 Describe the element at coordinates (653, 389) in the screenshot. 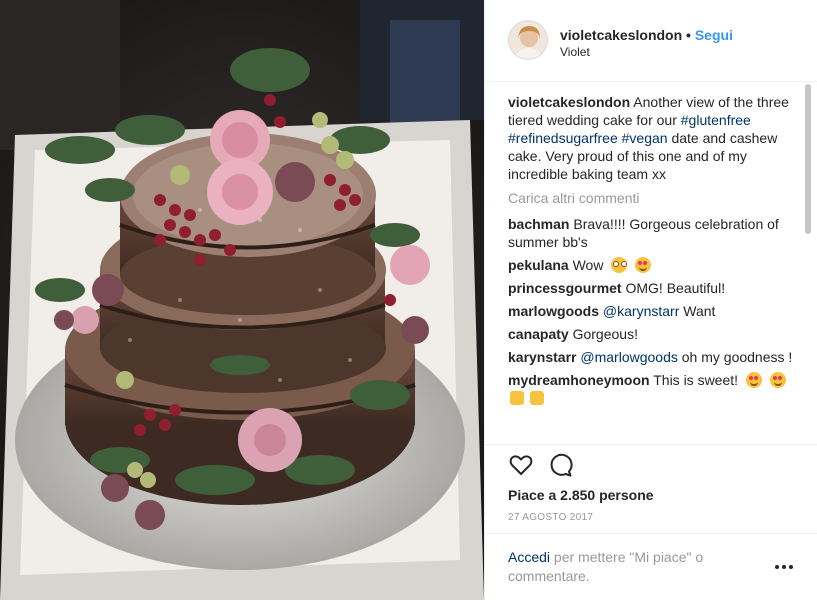

I see `comment-item: mydreamhoneymoon This is sweet!` at that location.